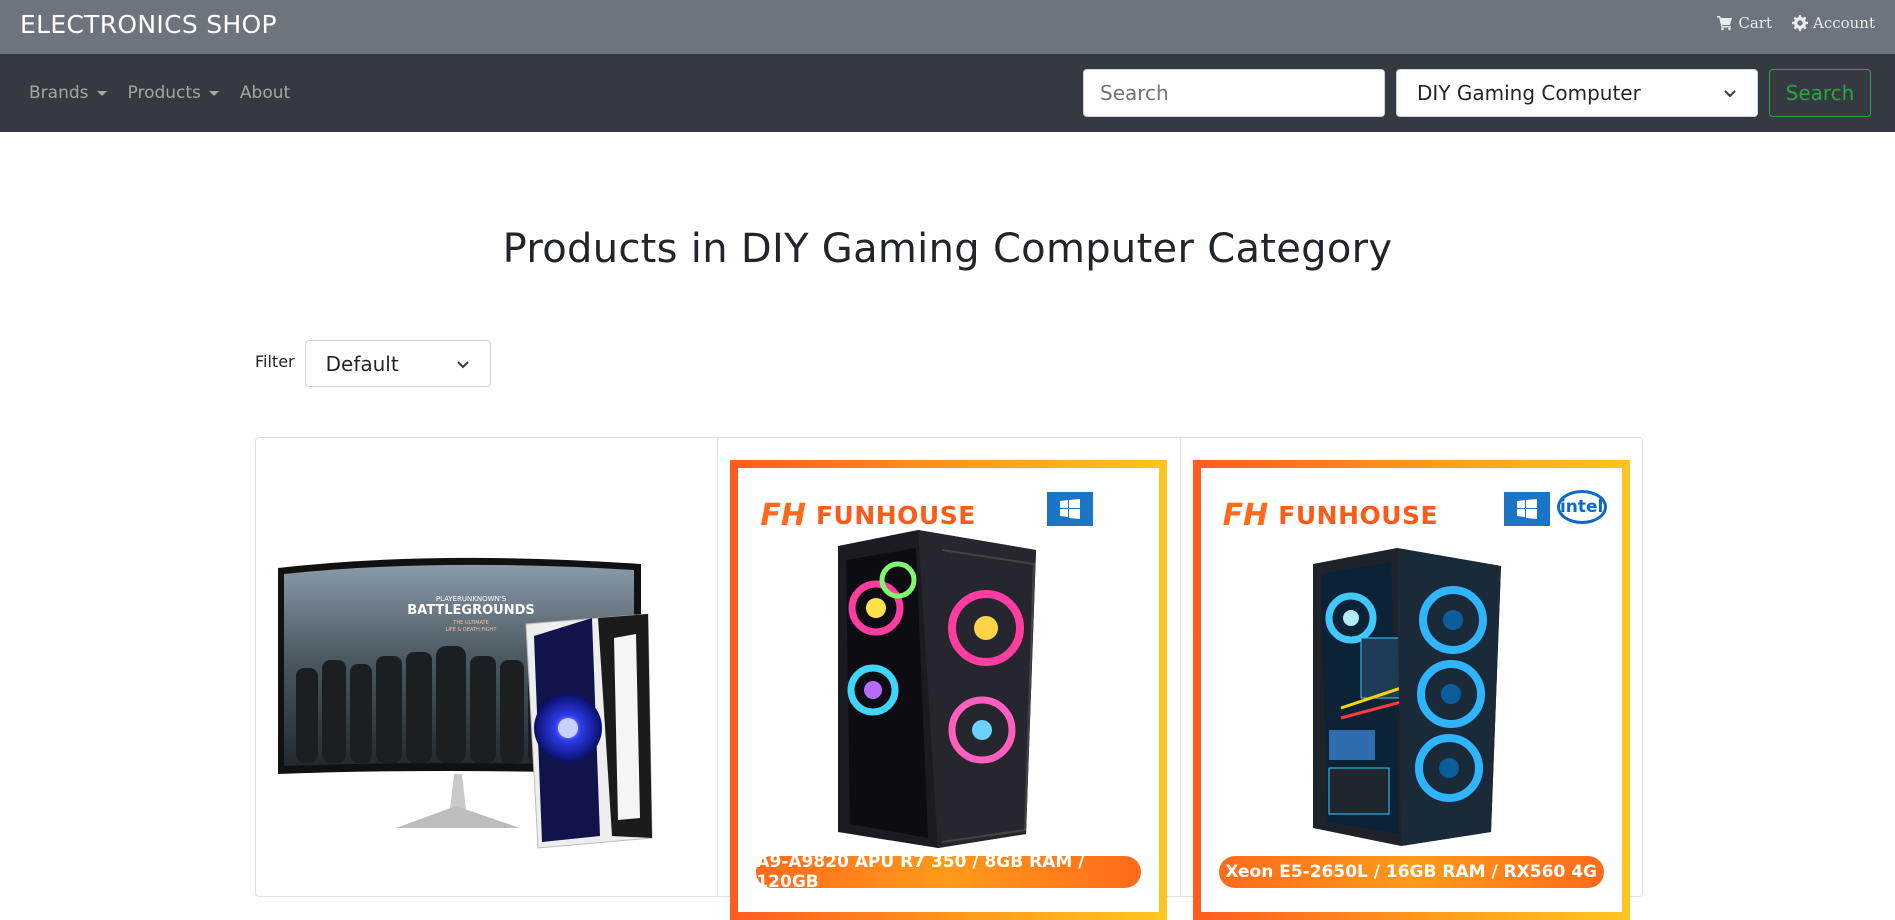  Describe the element at coordinates (947, 27) in the screenshot. I see `top-bar: ELECTRONICS SHOP Cart Account` at that location.